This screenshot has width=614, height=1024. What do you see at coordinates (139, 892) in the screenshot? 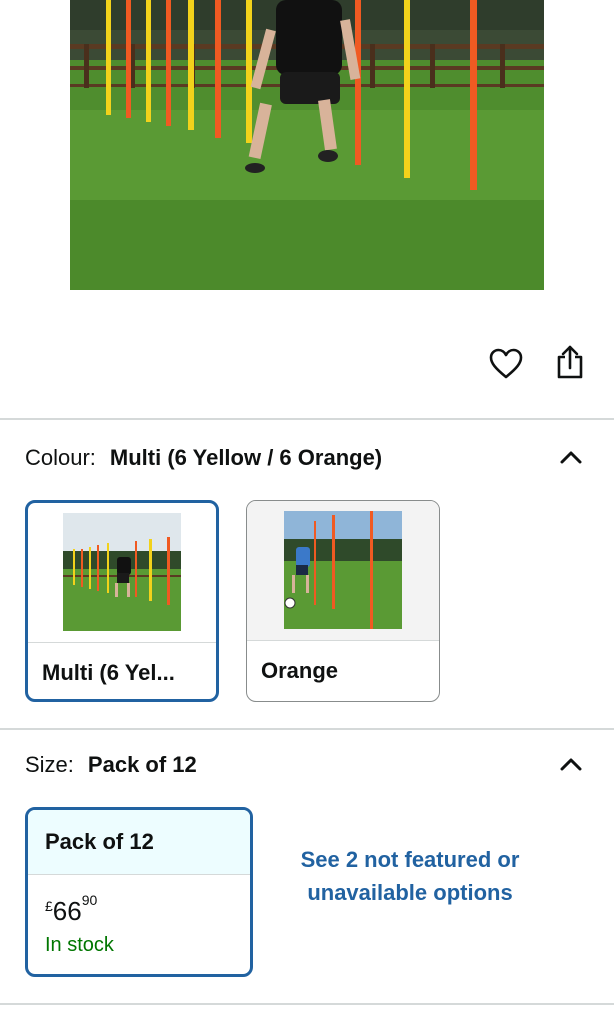
I see `size-option-pack-of-12: Pack of 12 £6690 In stock` at bounding box center [139, 892].